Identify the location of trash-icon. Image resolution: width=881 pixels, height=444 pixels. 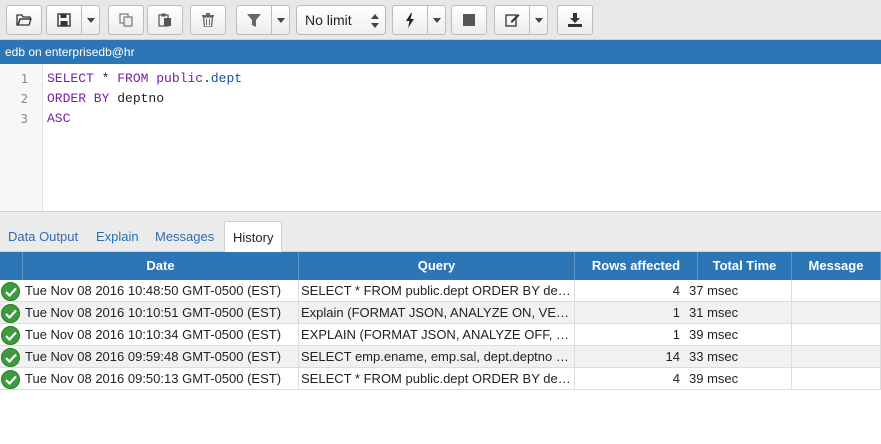
(208, 20).